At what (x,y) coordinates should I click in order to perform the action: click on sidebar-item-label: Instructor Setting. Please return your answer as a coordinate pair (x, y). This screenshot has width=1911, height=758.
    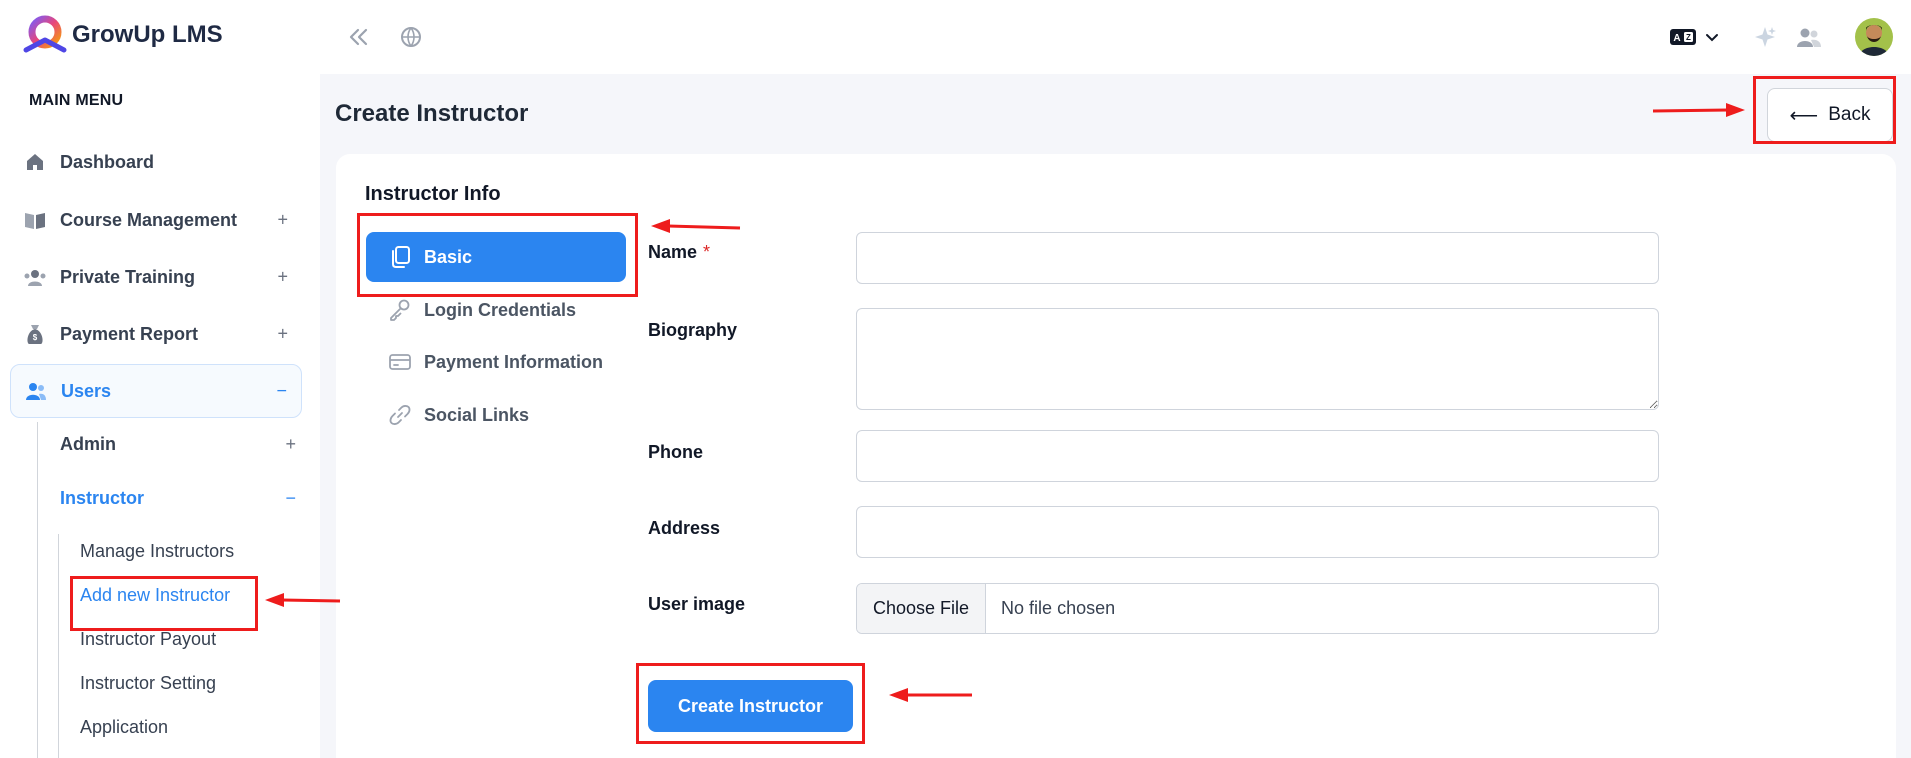
    Looking at the image, I should click on (148, 682).